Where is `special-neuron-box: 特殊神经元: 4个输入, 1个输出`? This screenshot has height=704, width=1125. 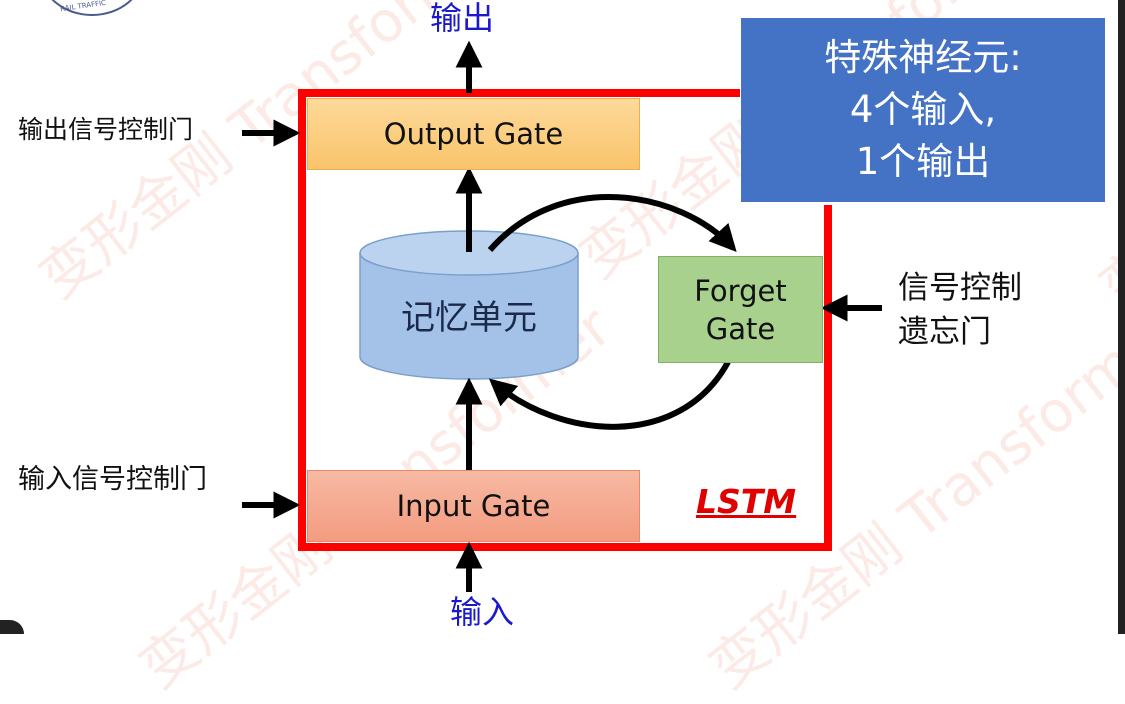 special-neuron-box: 特殊神经元: 4个输入, 1个输出 is located at coordinates (923, 110).